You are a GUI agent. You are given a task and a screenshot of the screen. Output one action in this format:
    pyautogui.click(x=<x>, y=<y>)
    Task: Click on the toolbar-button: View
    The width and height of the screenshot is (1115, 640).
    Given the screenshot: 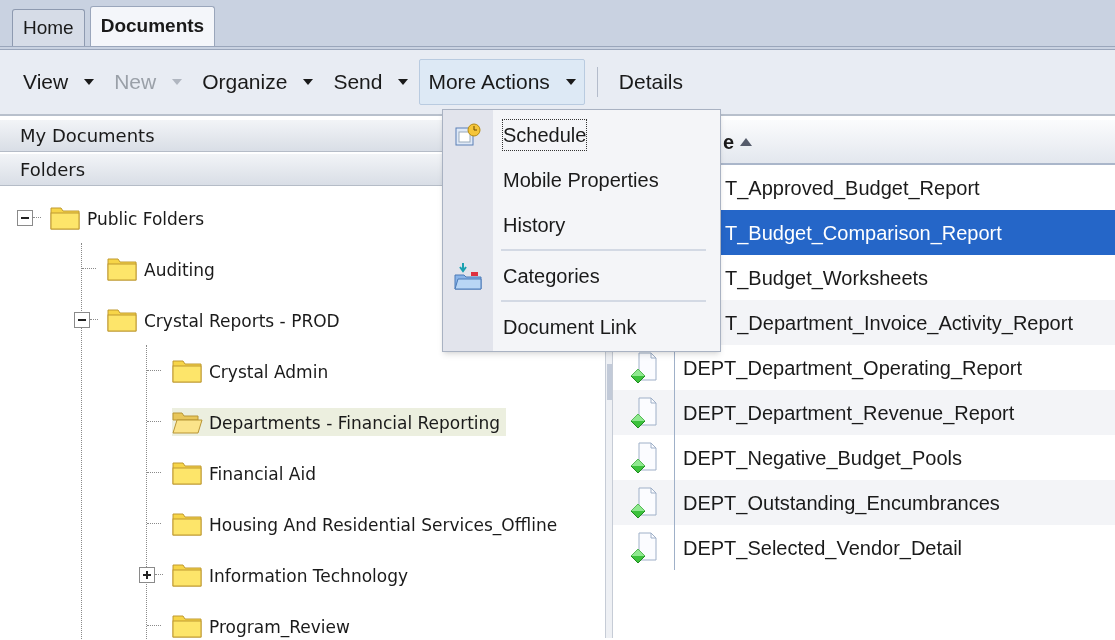 What is the action you would take?
    pyautogui.click(x=59, y=82)
    